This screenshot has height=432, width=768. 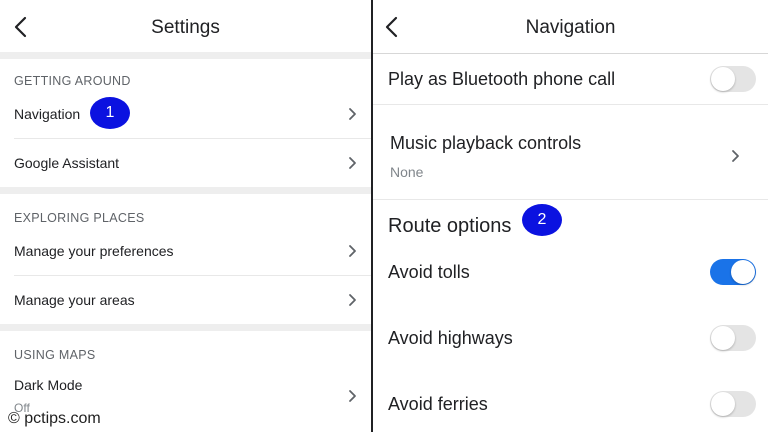 I want to click on avoid-tolls-toggle, so click(x=733, y=272).